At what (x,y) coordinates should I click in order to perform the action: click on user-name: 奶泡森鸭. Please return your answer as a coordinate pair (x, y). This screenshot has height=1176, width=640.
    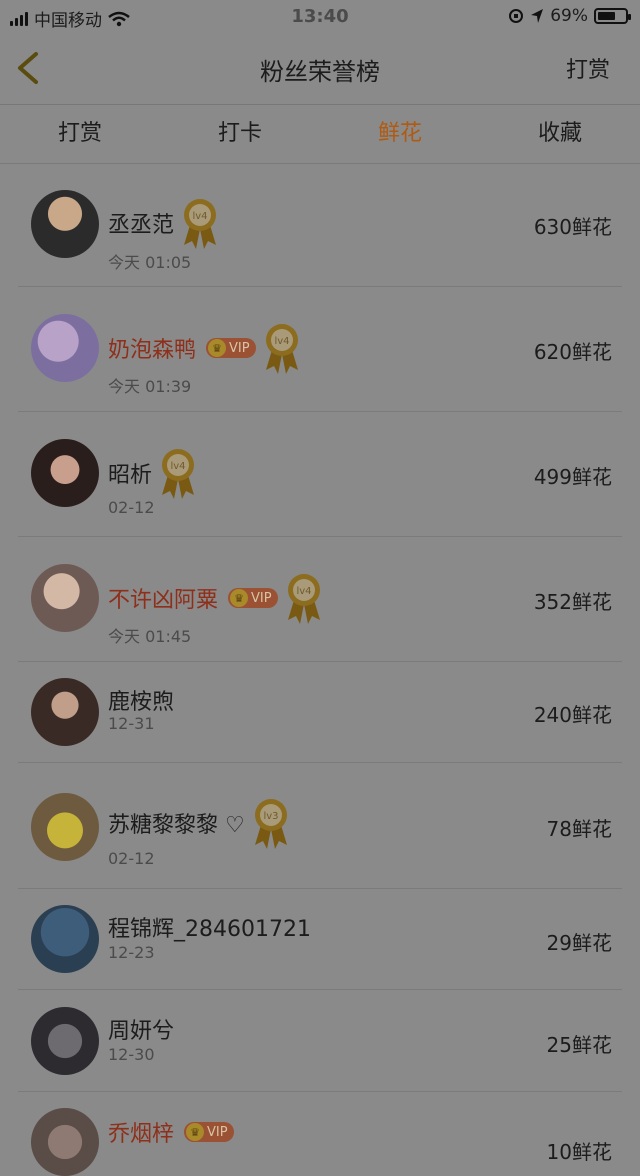
    Looking at the image, I should click on (152, 350).